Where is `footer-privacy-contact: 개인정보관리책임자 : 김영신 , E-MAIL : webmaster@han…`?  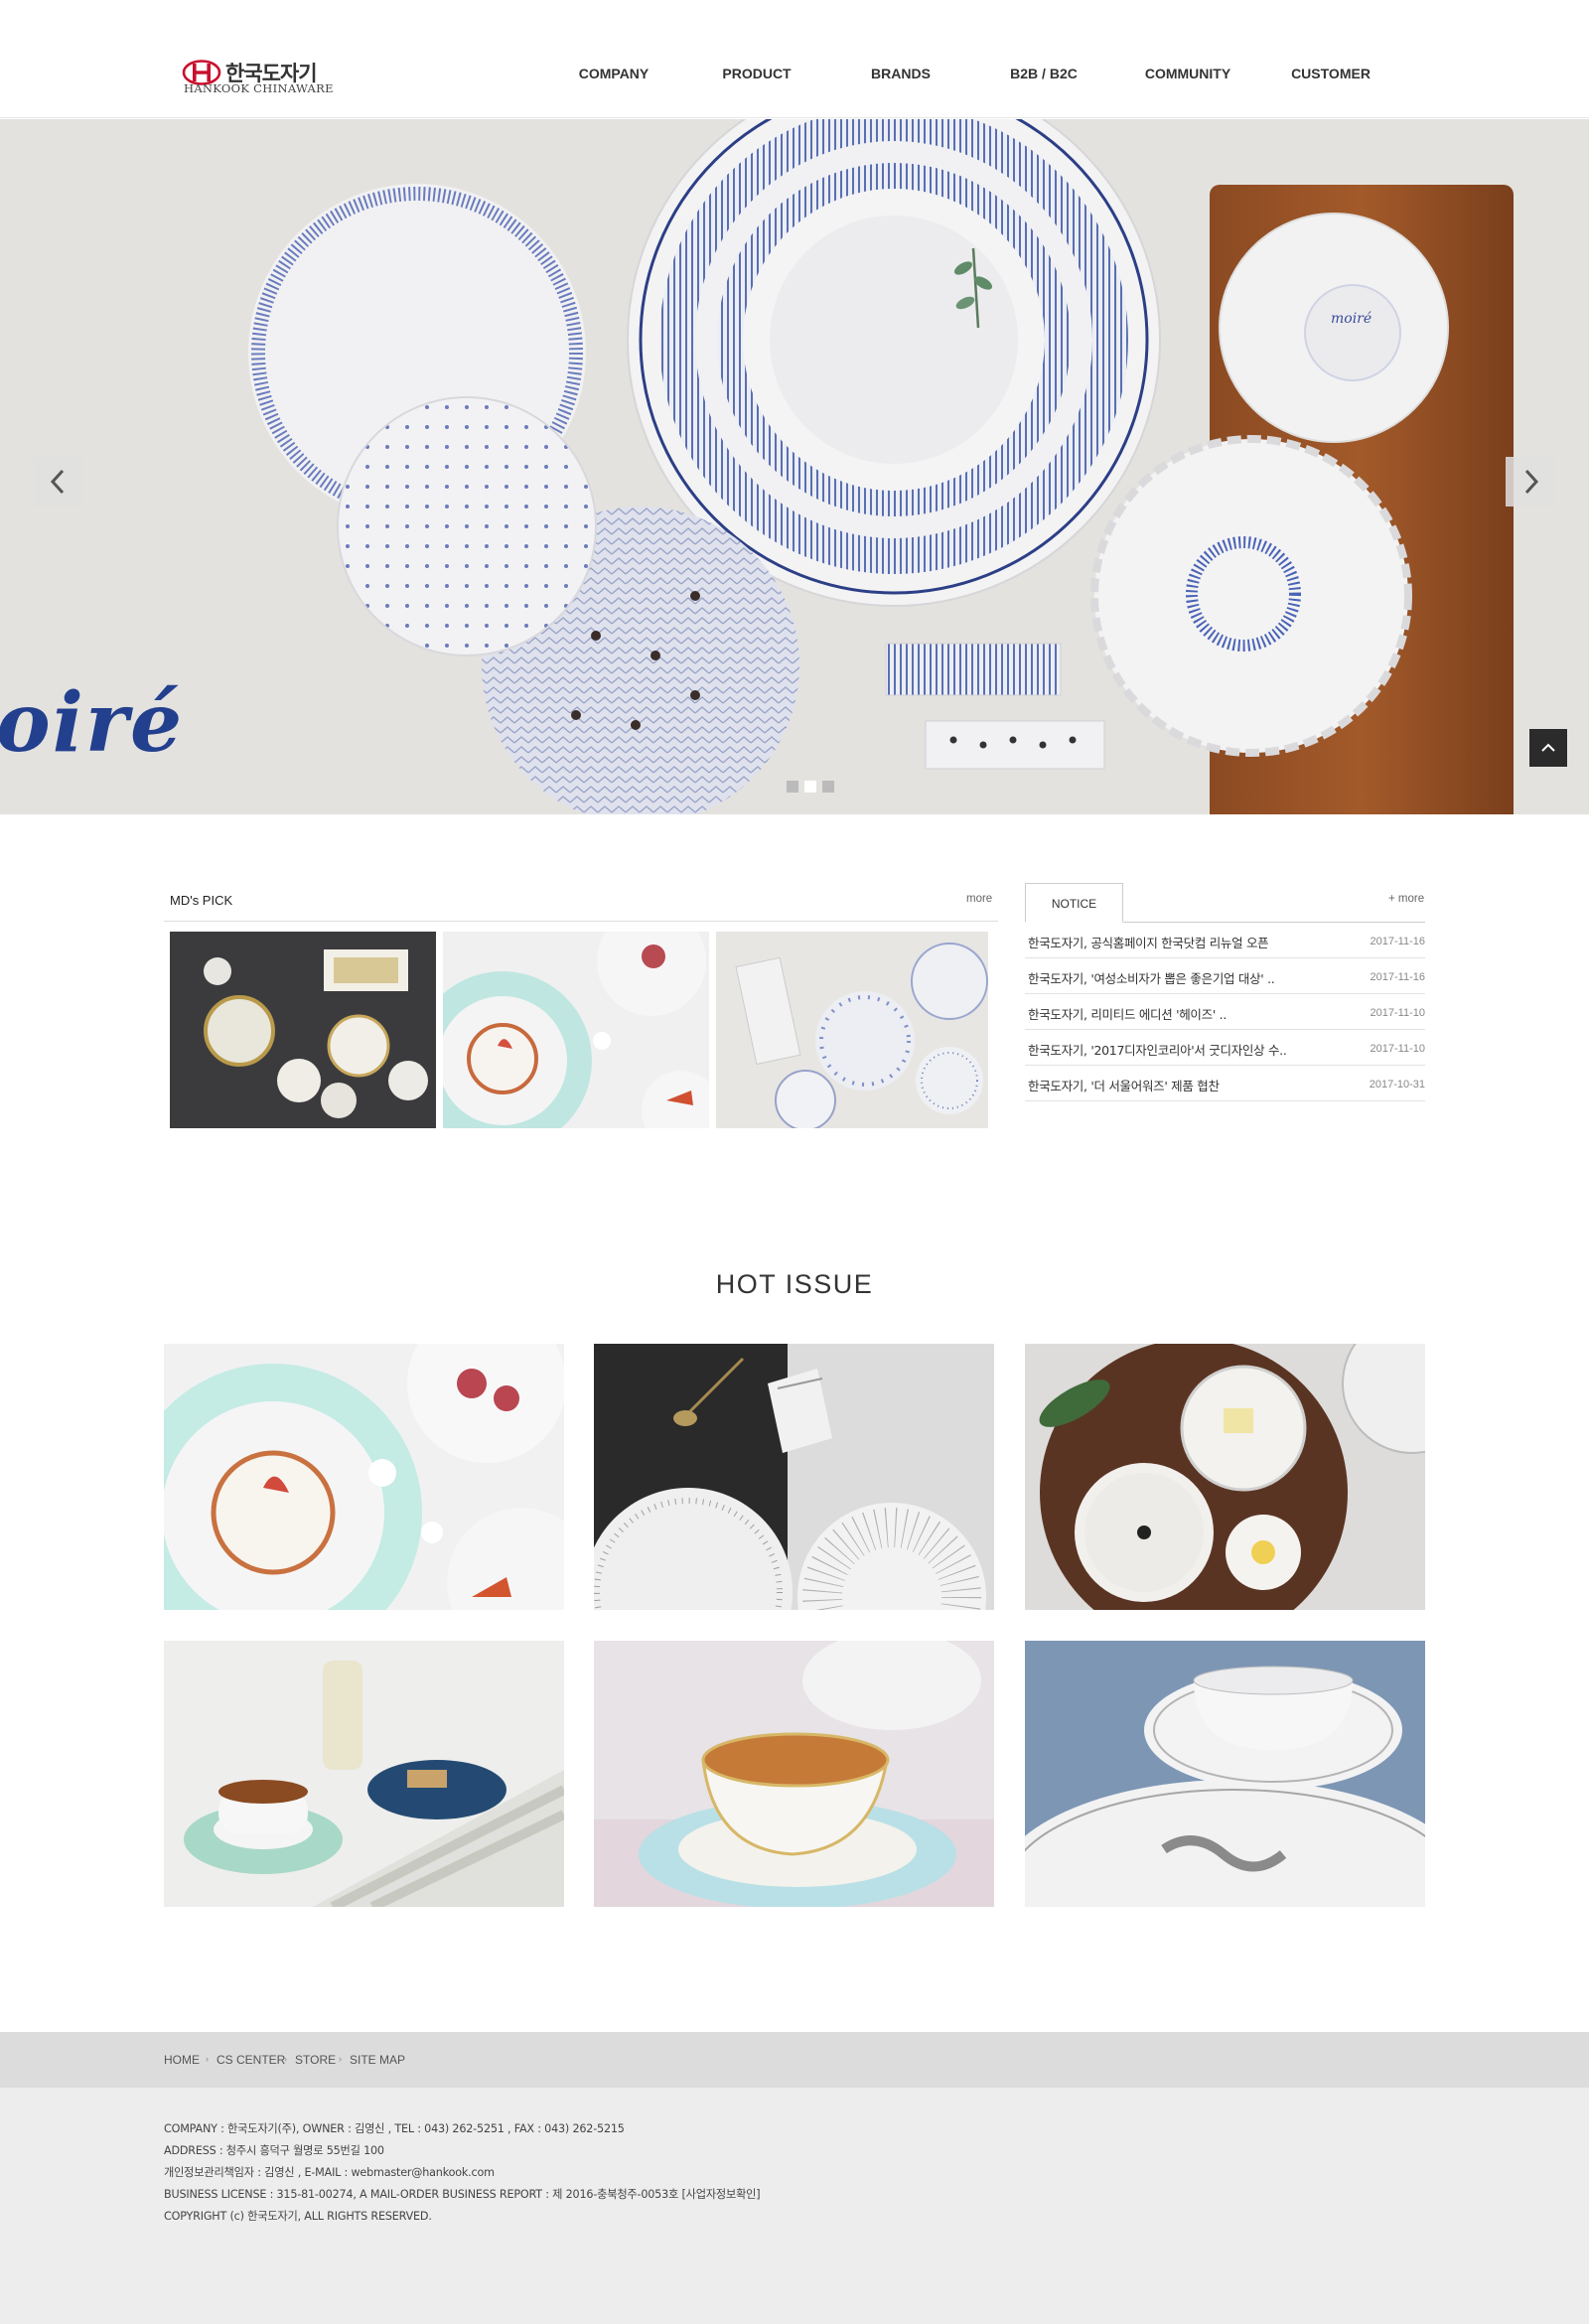 footer-privacy-contact: 개인정보관리책임자 : 김영신 , E-MAIL : webmaster@han… is located at coordinates (329, 2172).